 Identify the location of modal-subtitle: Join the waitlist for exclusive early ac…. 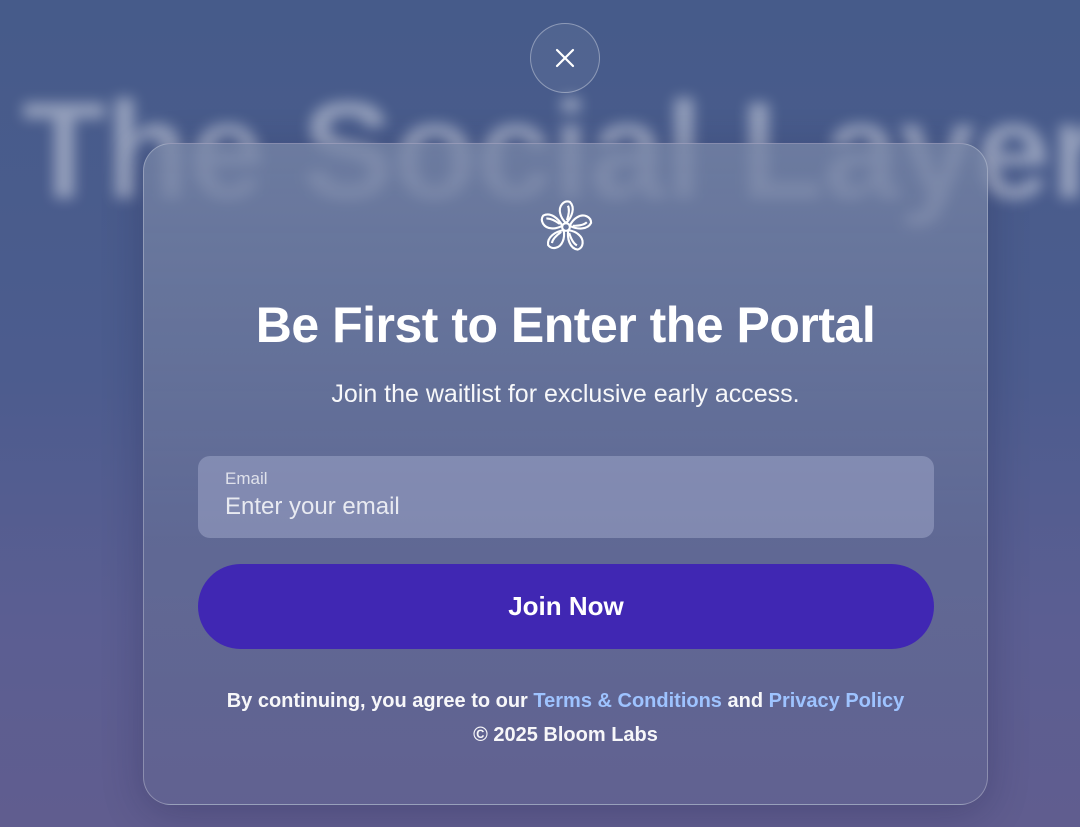
(565, 394).